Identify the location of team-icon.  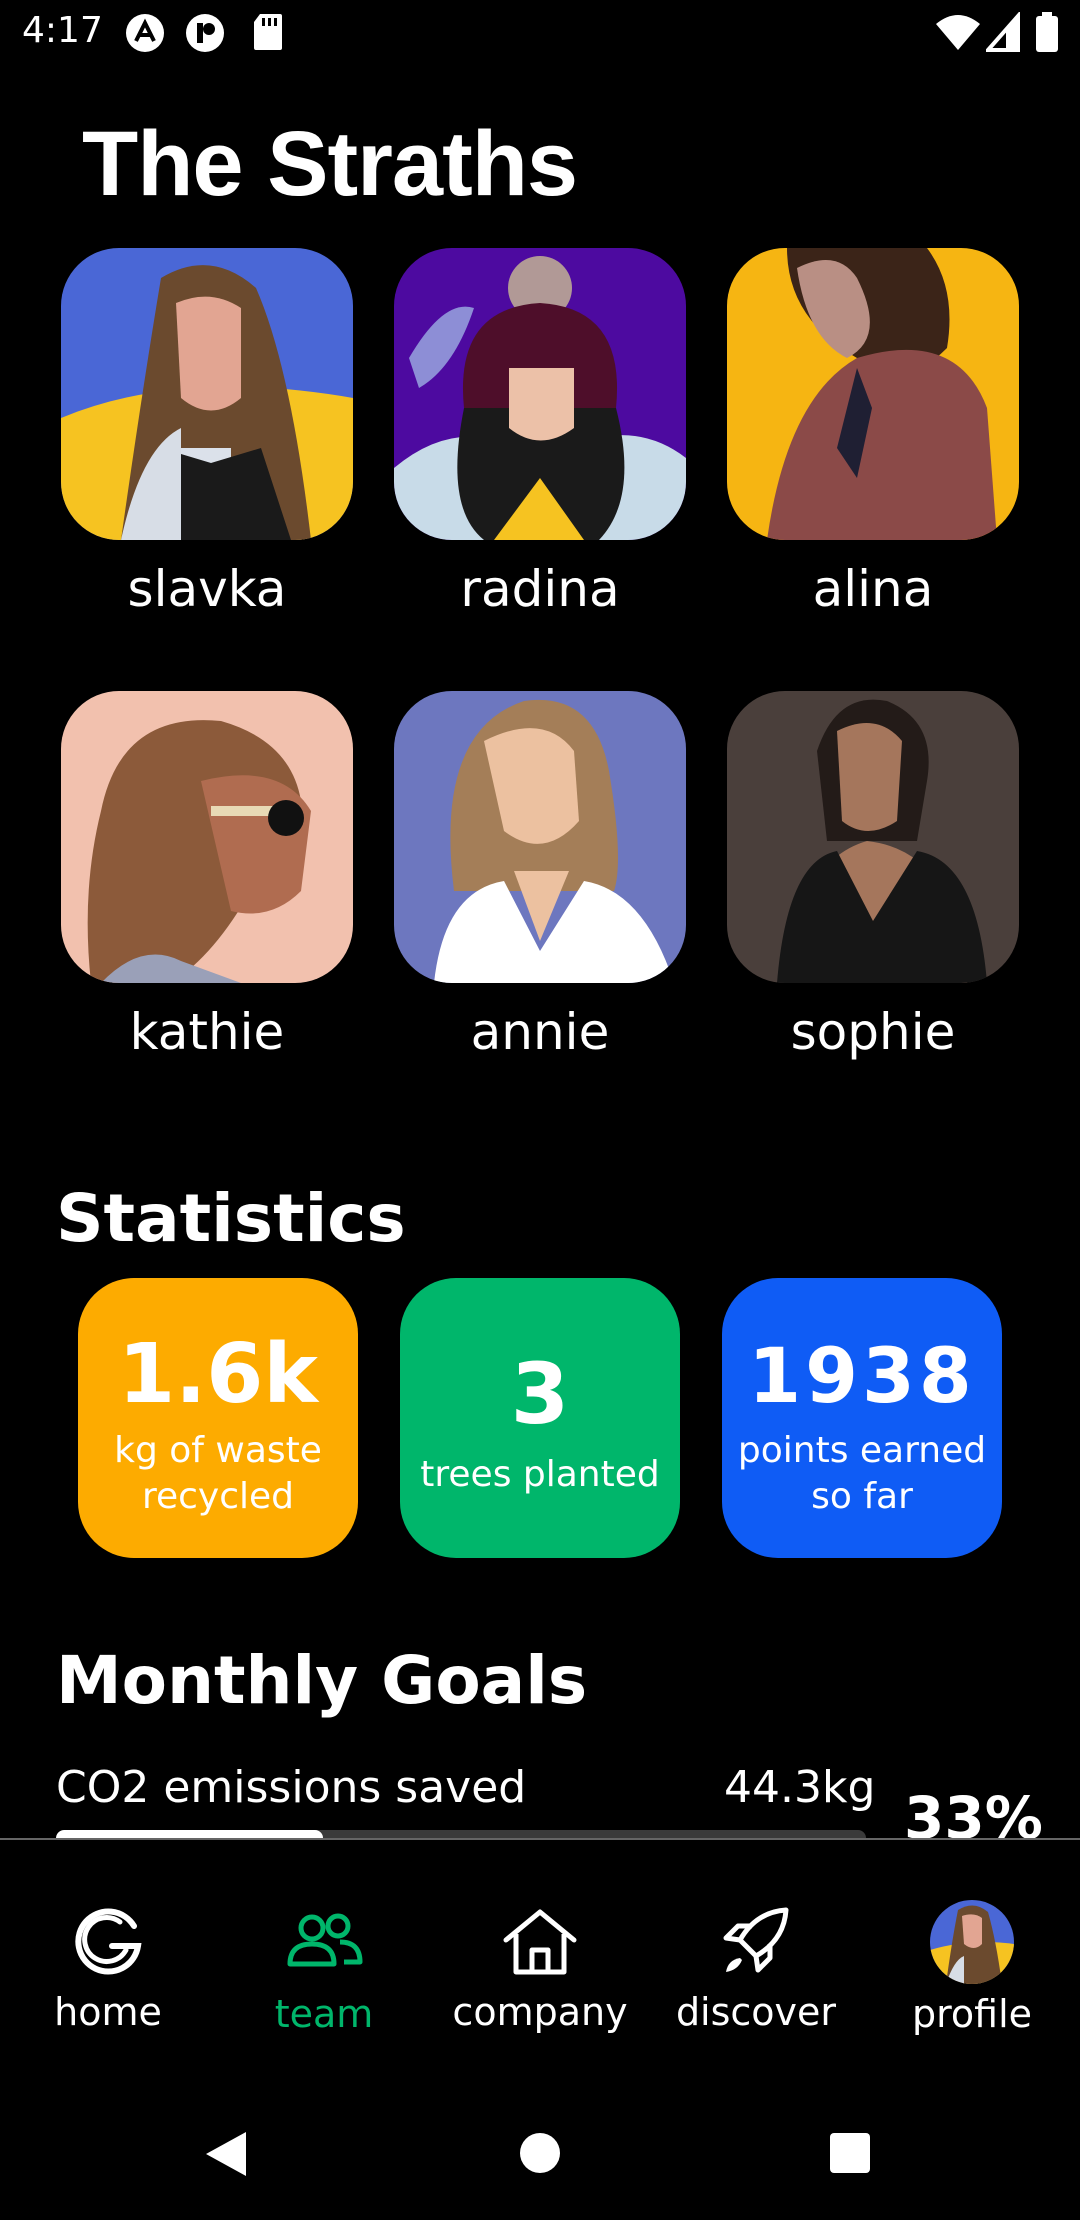
(324, 1942).